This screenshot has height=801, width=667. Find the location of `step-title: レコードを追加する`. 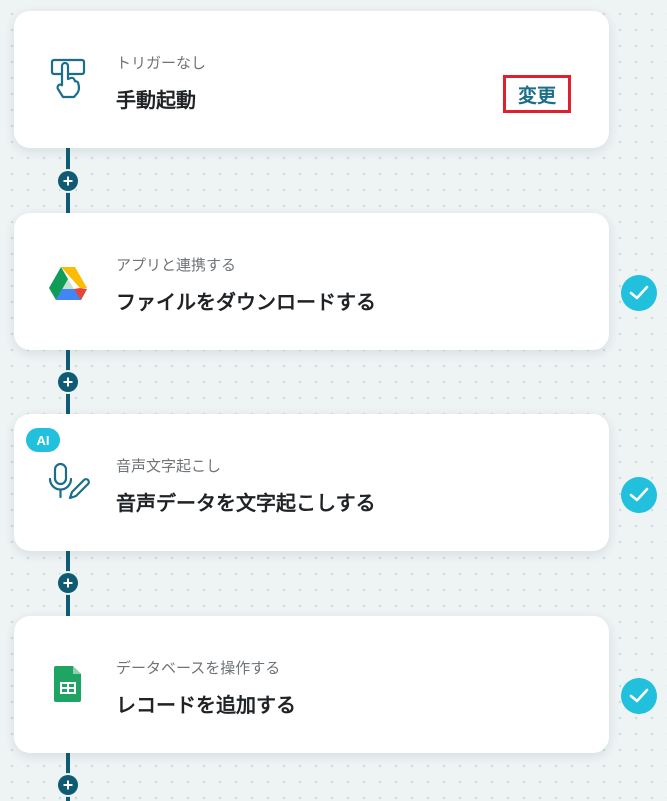

step-title: レコードを追加する is located at coordinates (206, 705).